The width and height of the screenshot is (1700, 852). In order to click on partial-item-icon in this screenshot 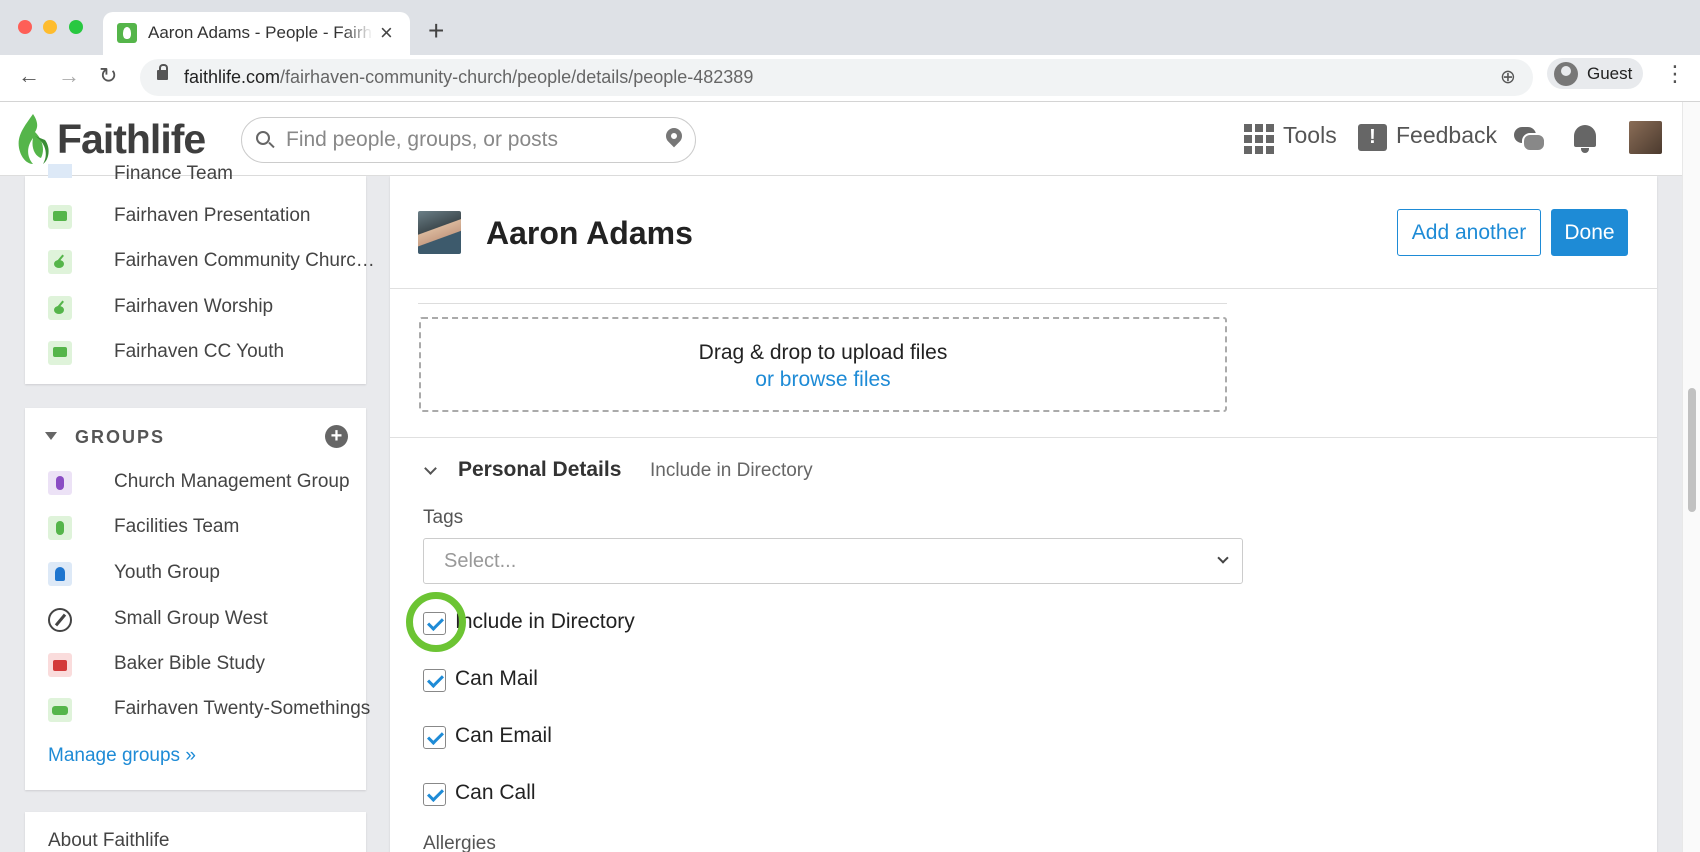, I will do `click(60, 171)`.